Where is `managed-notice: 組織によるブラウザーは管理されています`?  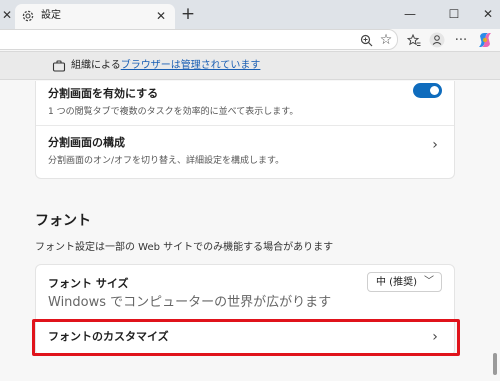
managed-notice: 組織によるブラウザーは管理されています is located at coordinates (165, 66).